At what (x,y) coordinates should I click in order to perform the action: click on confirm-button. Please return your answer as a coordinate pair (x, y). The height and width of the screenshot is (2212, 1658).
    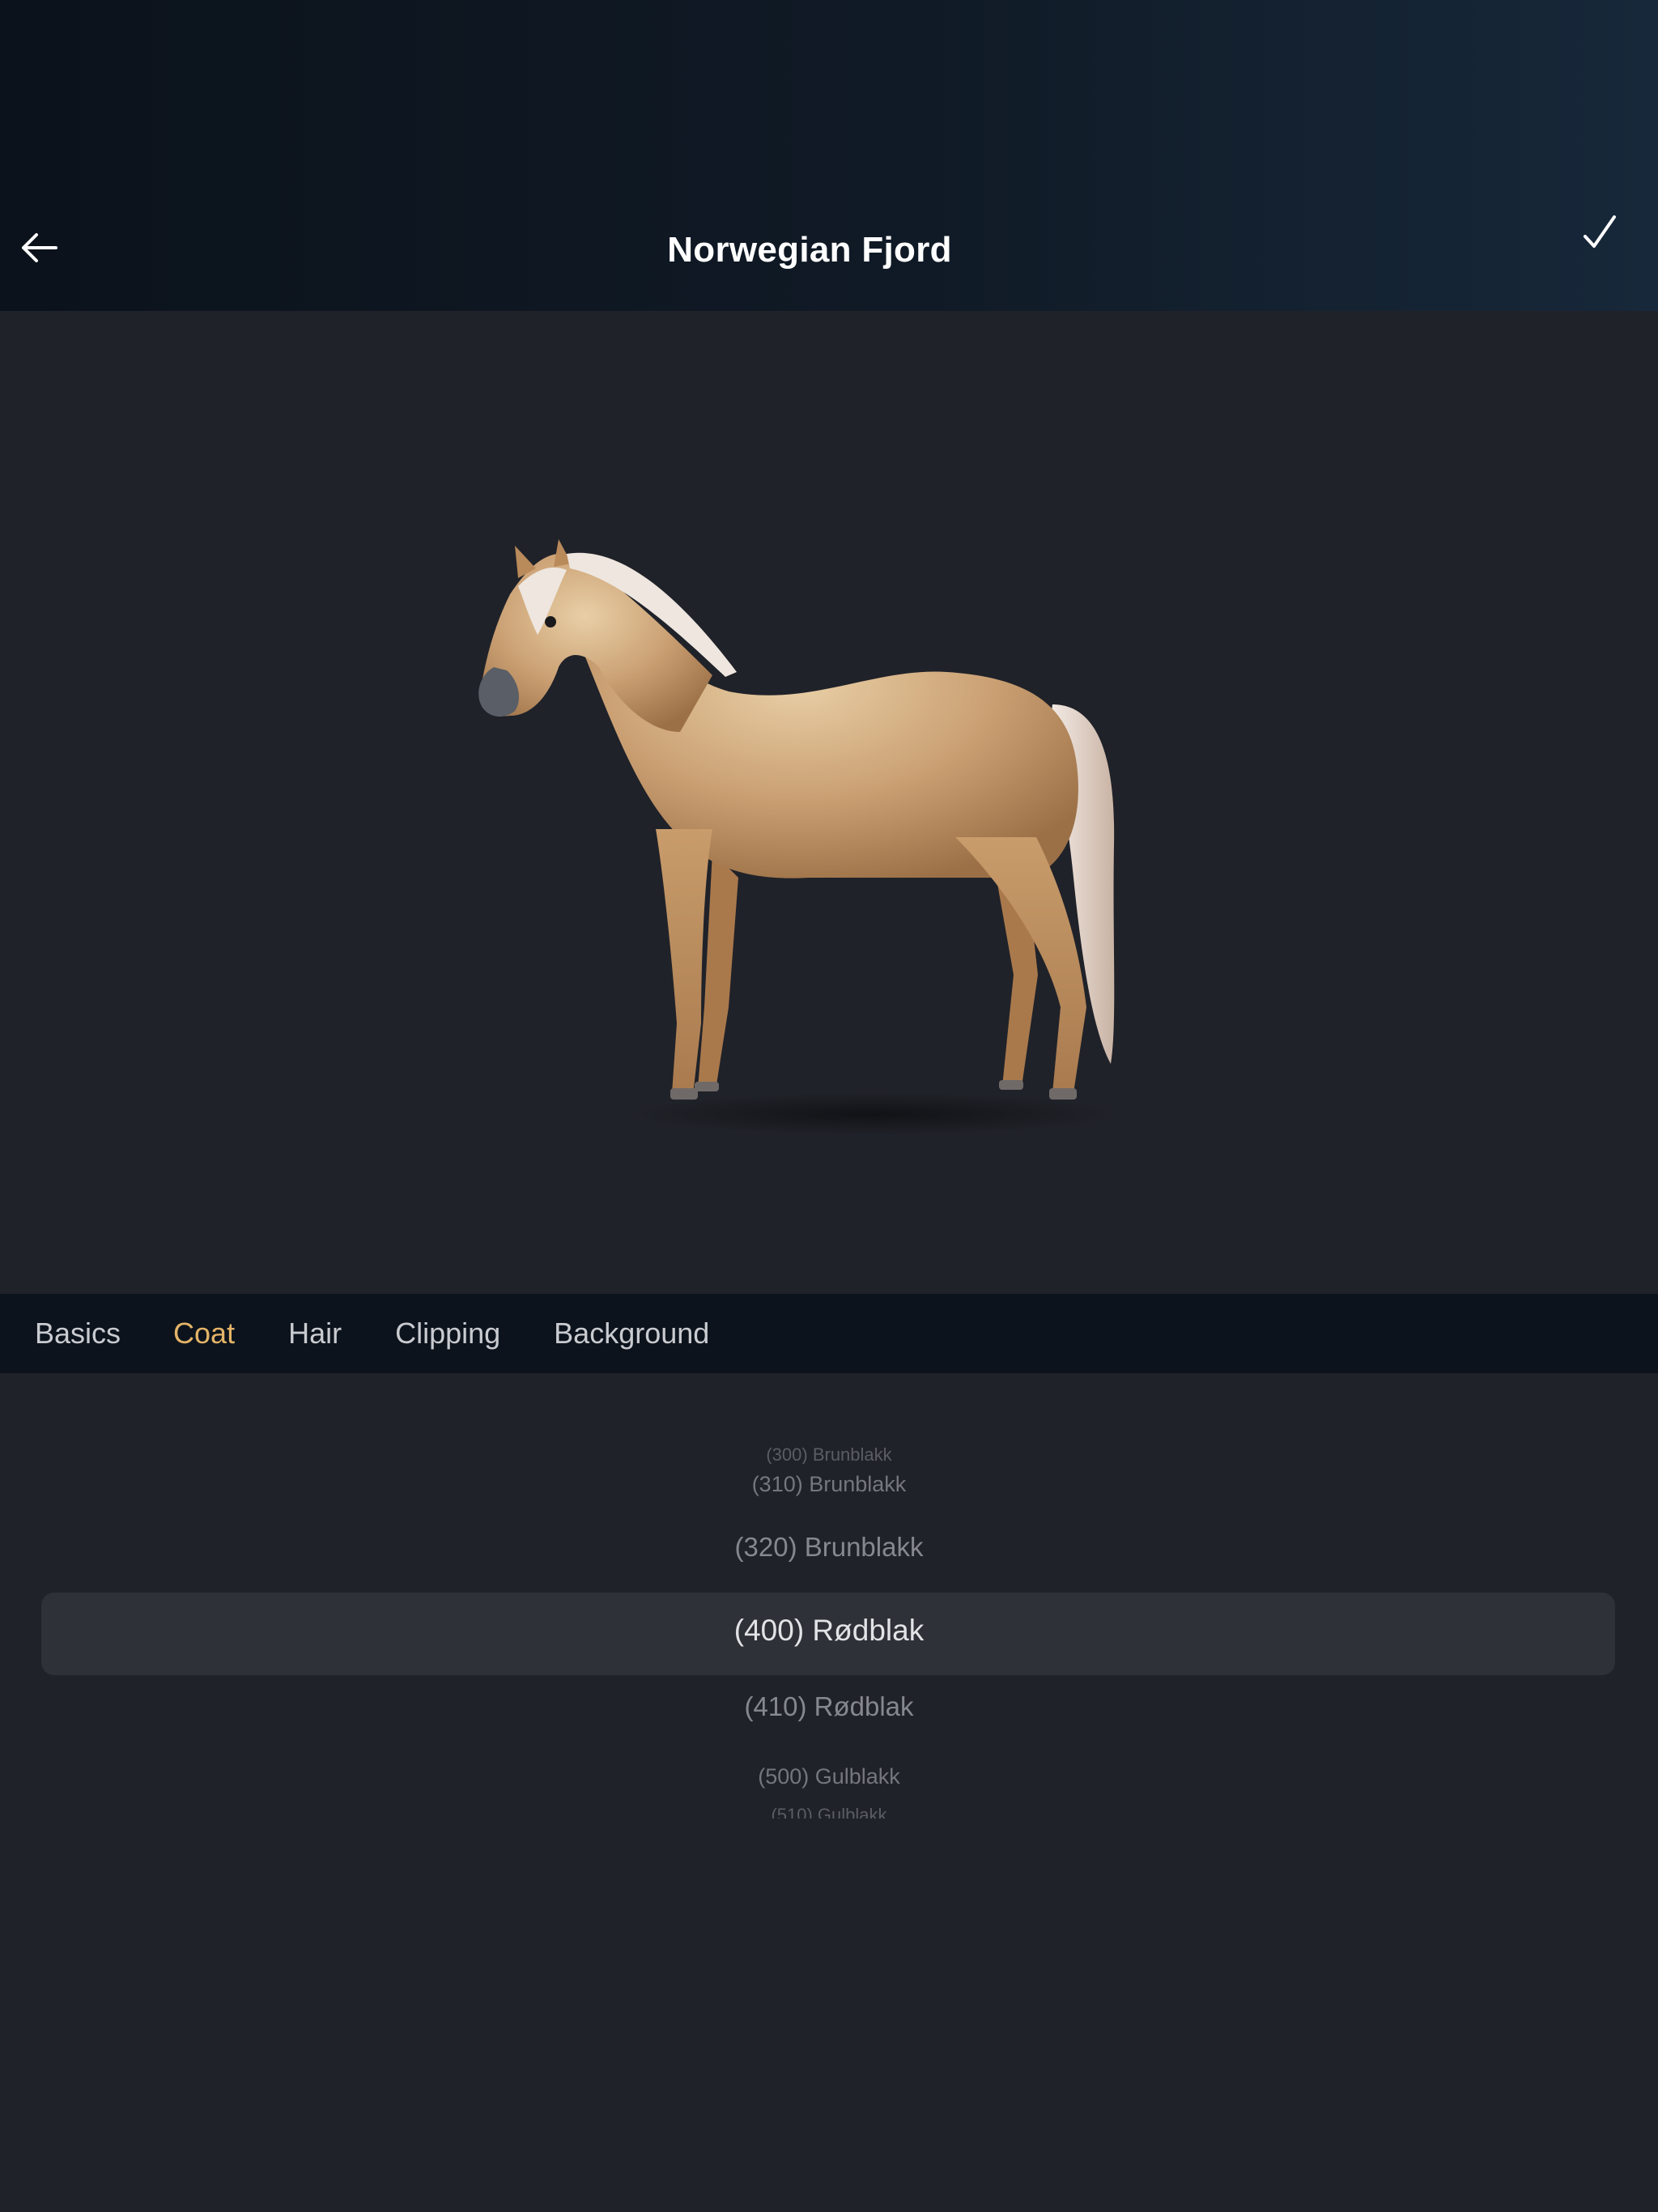
    Looking at the image, I should click on (1600, 233).